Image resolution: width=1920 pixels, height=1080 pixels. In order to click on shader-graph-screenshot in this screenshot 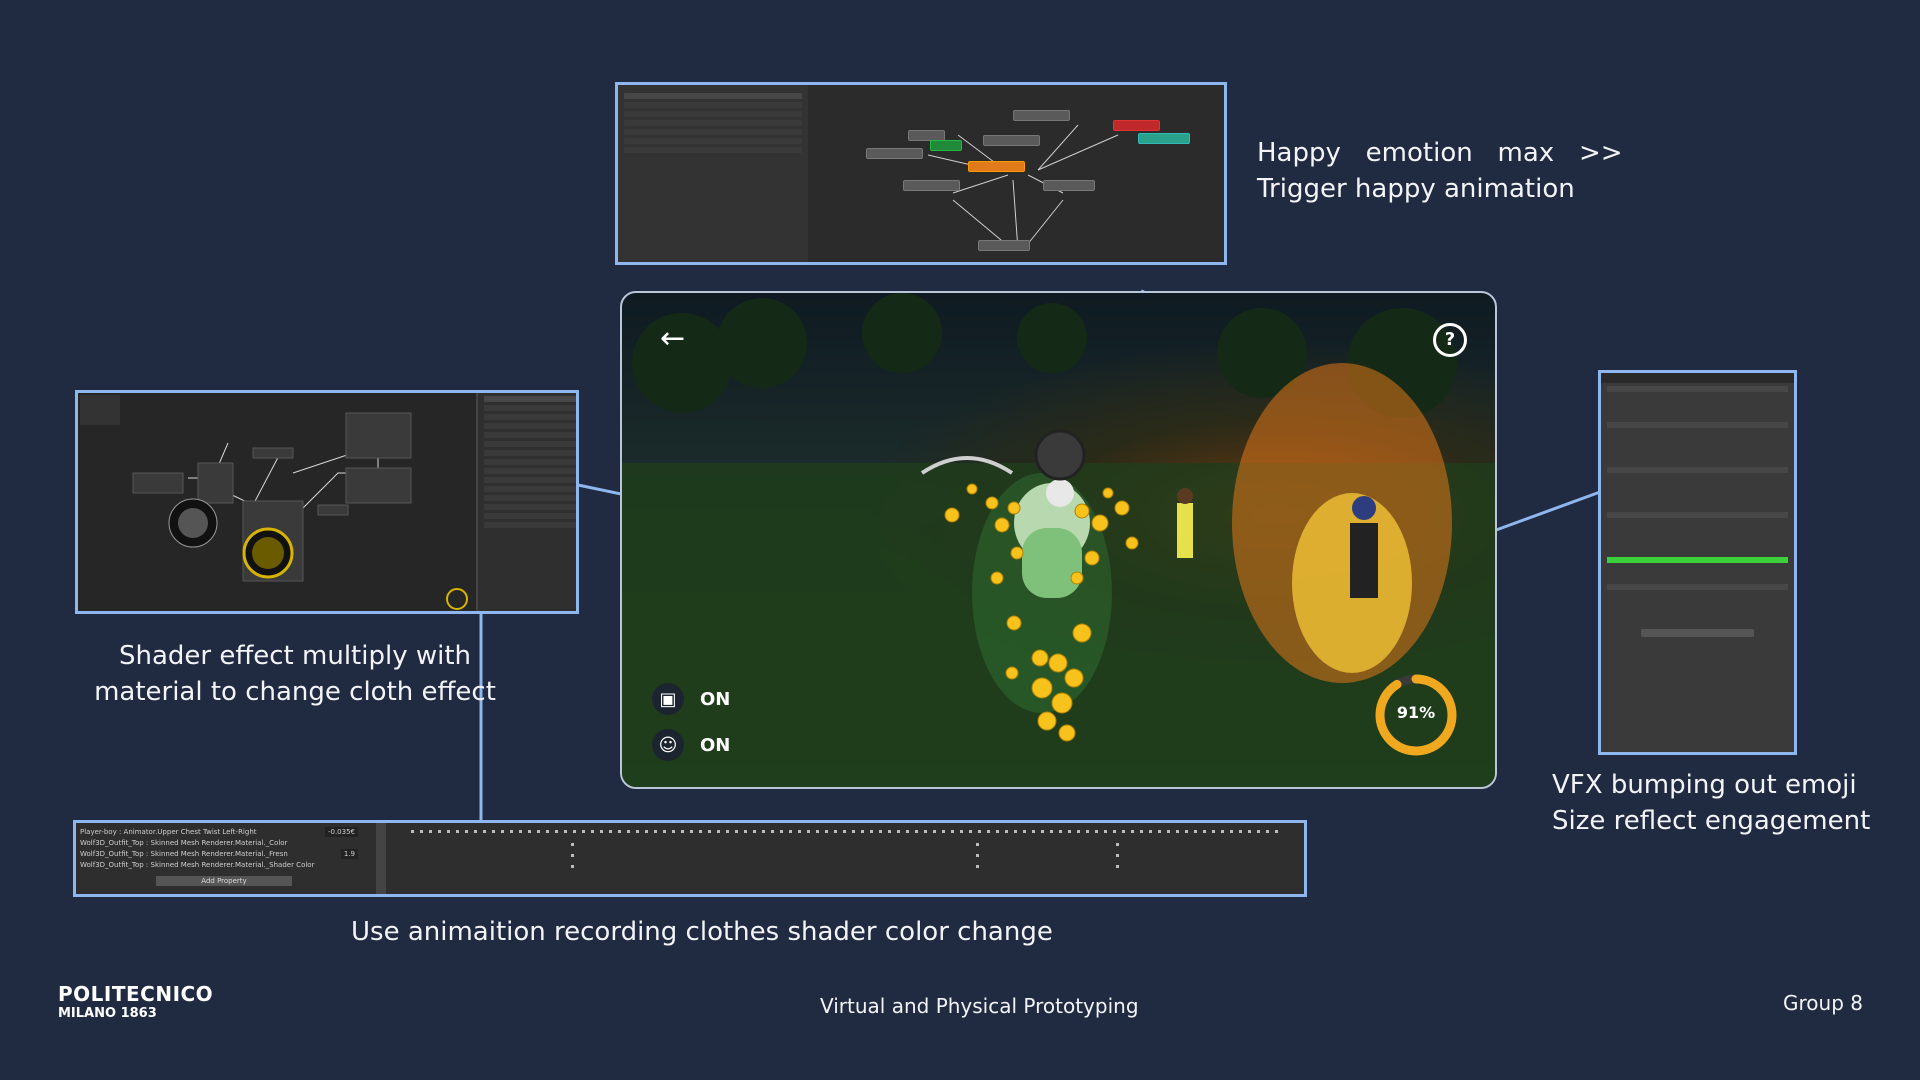, I will do `click(327, 502)`.